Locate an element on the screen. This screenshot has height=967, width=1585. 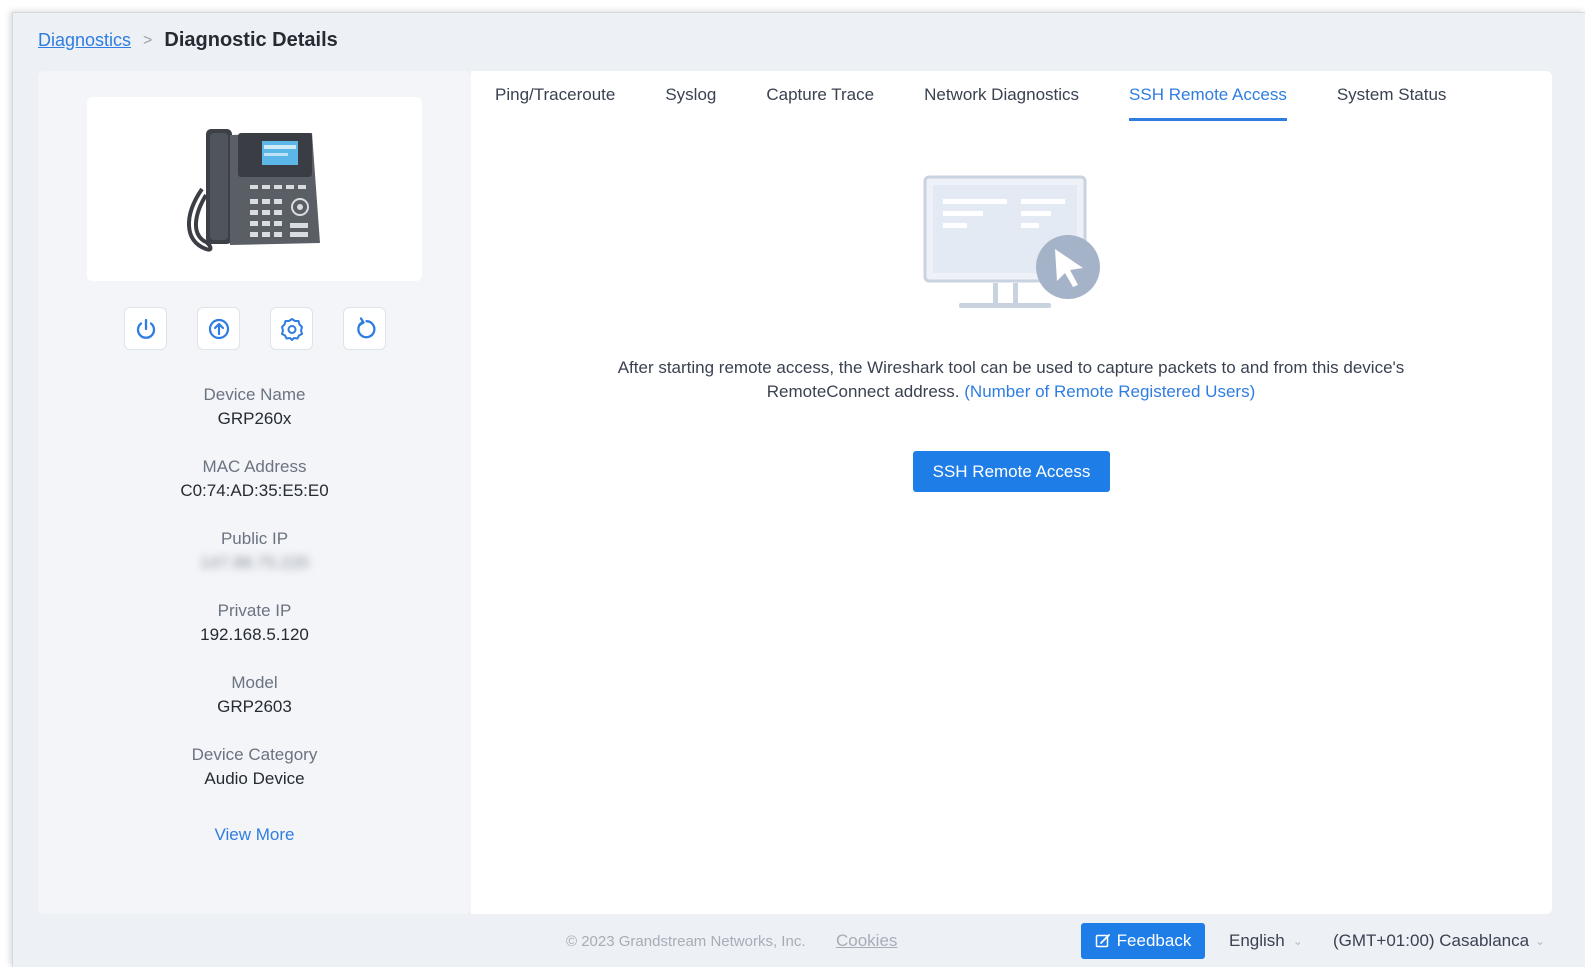
breadcrumb-diagnostics-link: Diagnostics is located at coordinates (84, 40).